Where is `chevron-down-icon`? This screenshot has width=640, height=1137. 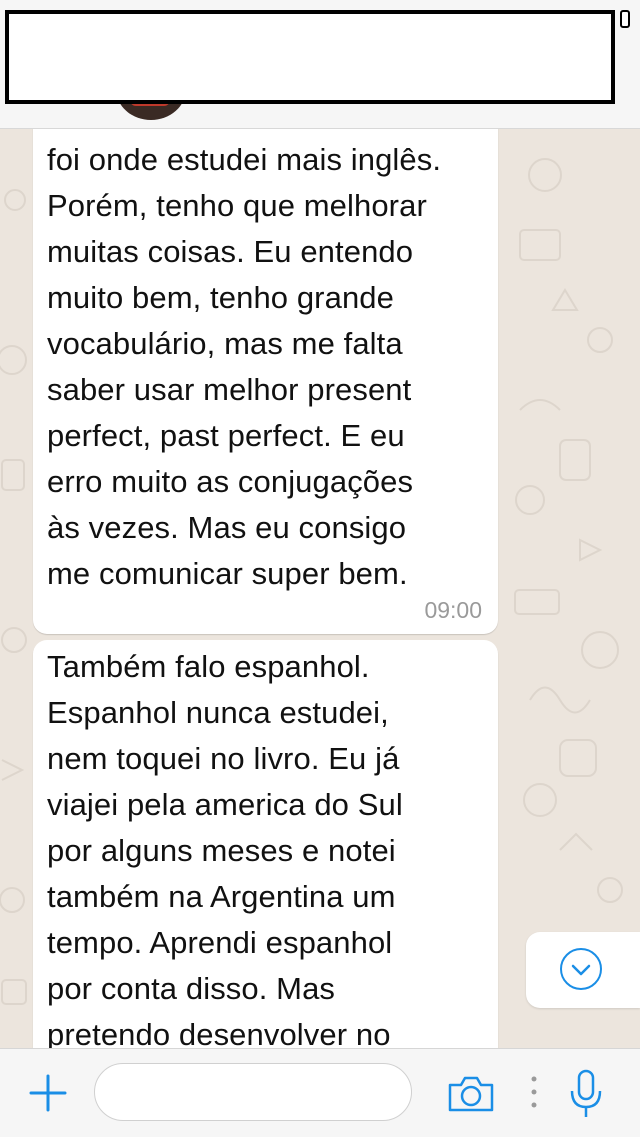
chevron-down-icon is located at coordinates (581, 969).